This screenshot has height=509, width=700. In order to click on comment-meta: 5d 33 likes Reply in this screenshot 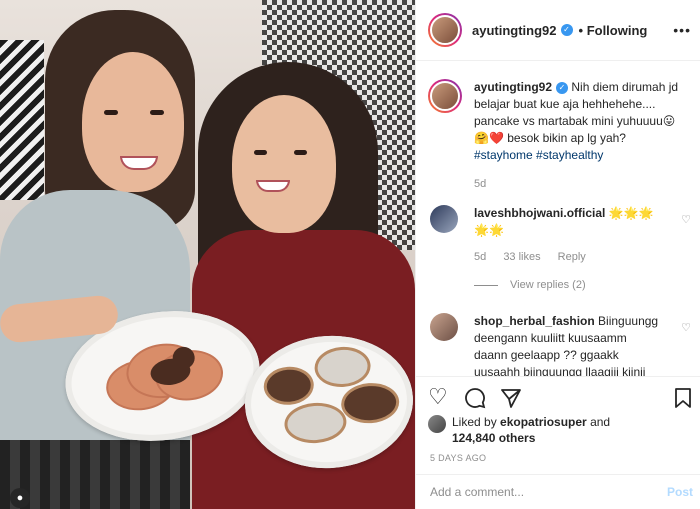, I will do `click(583, 257)`.